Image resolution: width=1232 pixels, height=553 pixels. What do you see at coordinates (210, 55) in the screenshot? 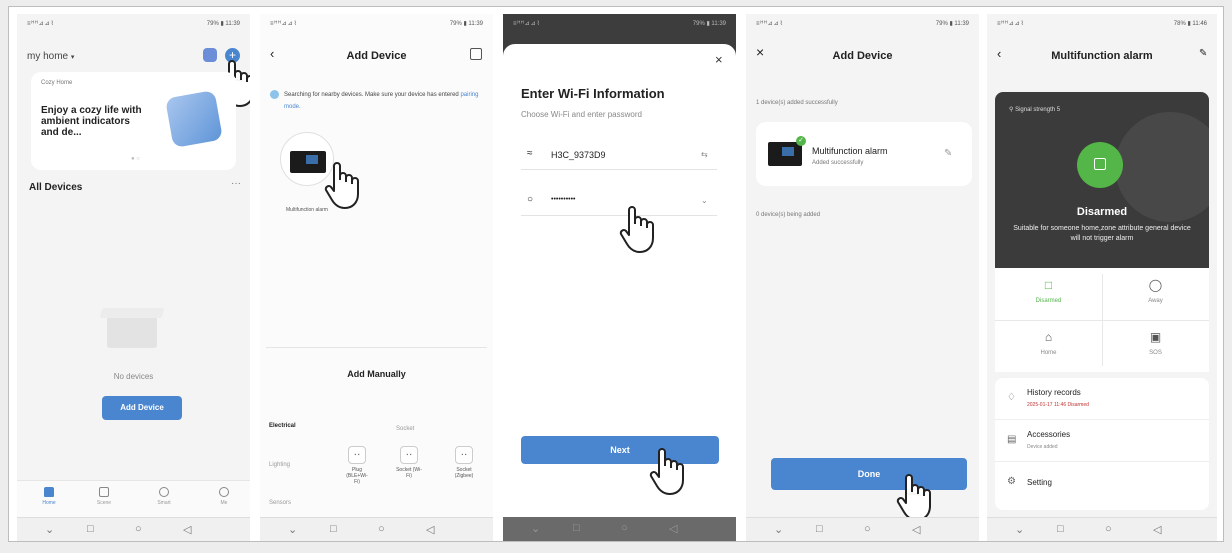
I see `assistant-icon` at bounding box center [210, 55].